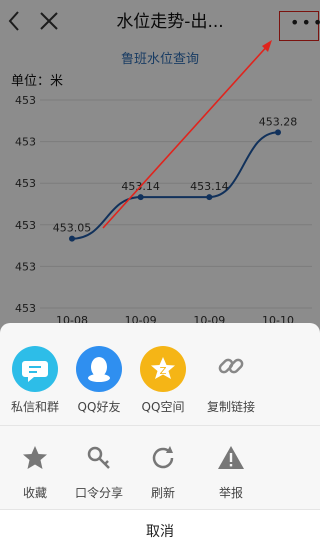 This screenshot has width=320, height=553. Describe the element at coordinates (35, 369) in the screenshot. I see `chat-bubble-icon` at that location.